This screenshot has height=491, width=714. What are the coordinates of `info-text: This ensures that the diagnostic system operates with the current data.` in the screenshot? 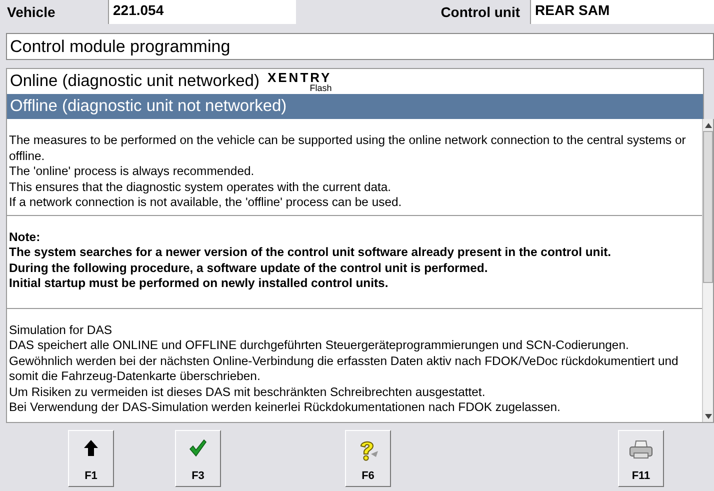 It's located at (200, 187).